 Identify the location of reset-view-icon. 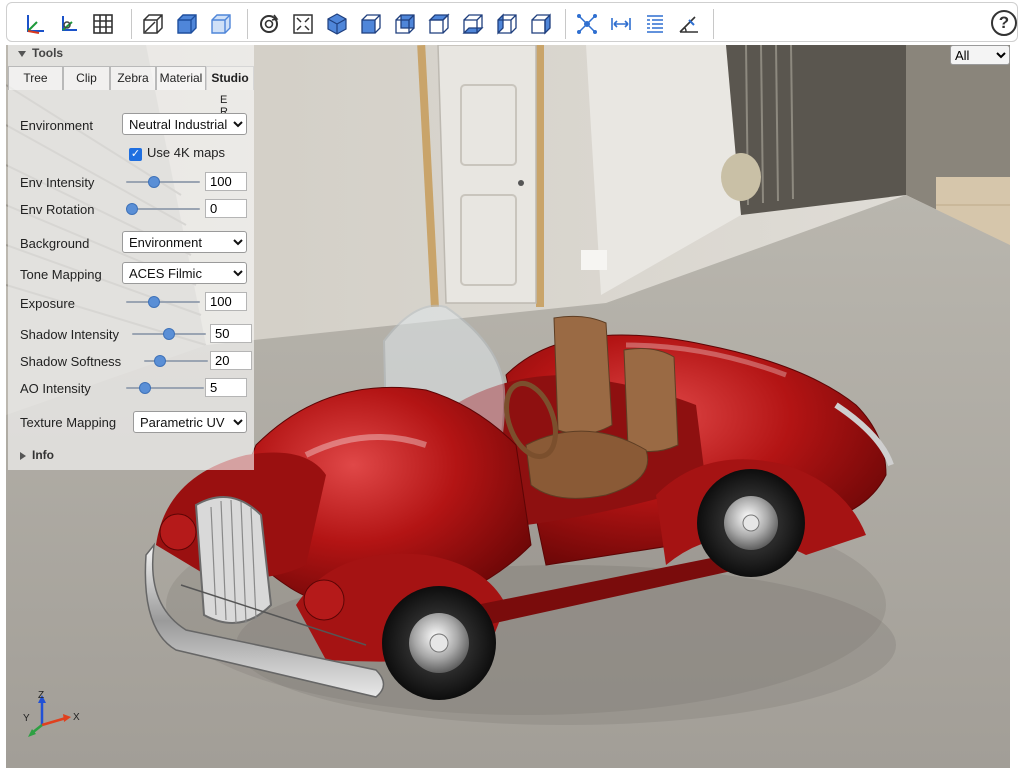
(269, 24).